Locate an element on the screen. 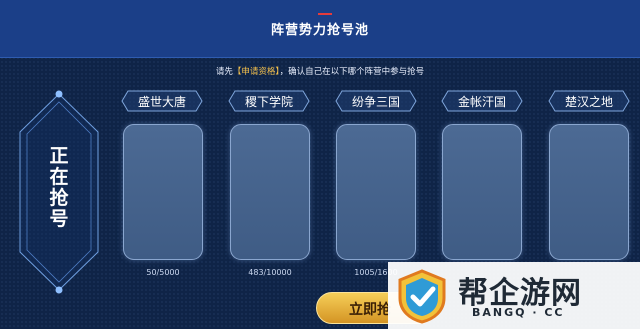 The width and height of the screenshot is (640, 329). faction-name: 纷争三国 is located at coordinates (375, 102).